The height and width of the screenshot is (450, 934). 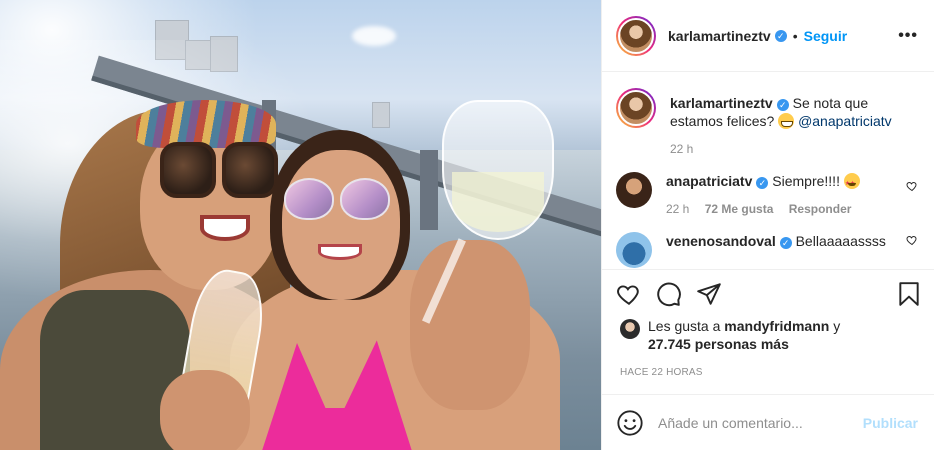 I want to click on caption-username: karlamartineztv, so click(x=721, y=103).